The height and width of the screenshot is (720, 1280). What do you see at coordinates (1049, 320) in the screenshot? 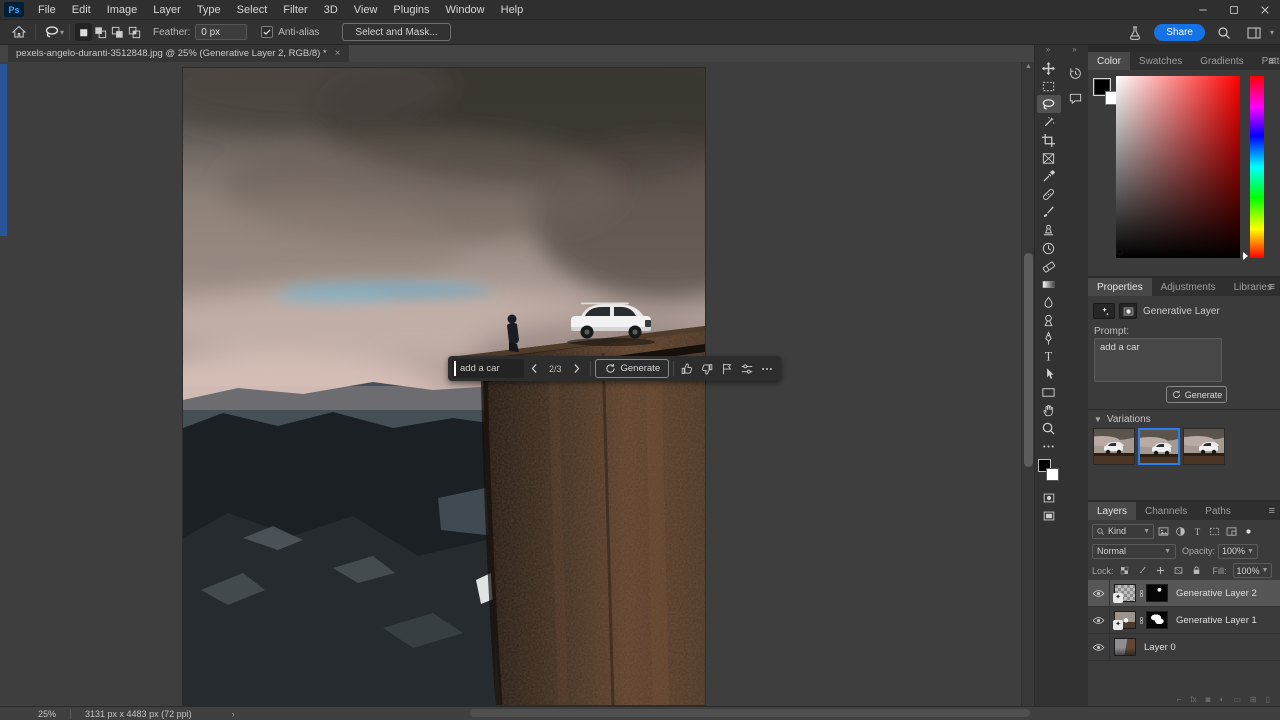
I see `tool-dodge` at bounding box center [1049, 320].